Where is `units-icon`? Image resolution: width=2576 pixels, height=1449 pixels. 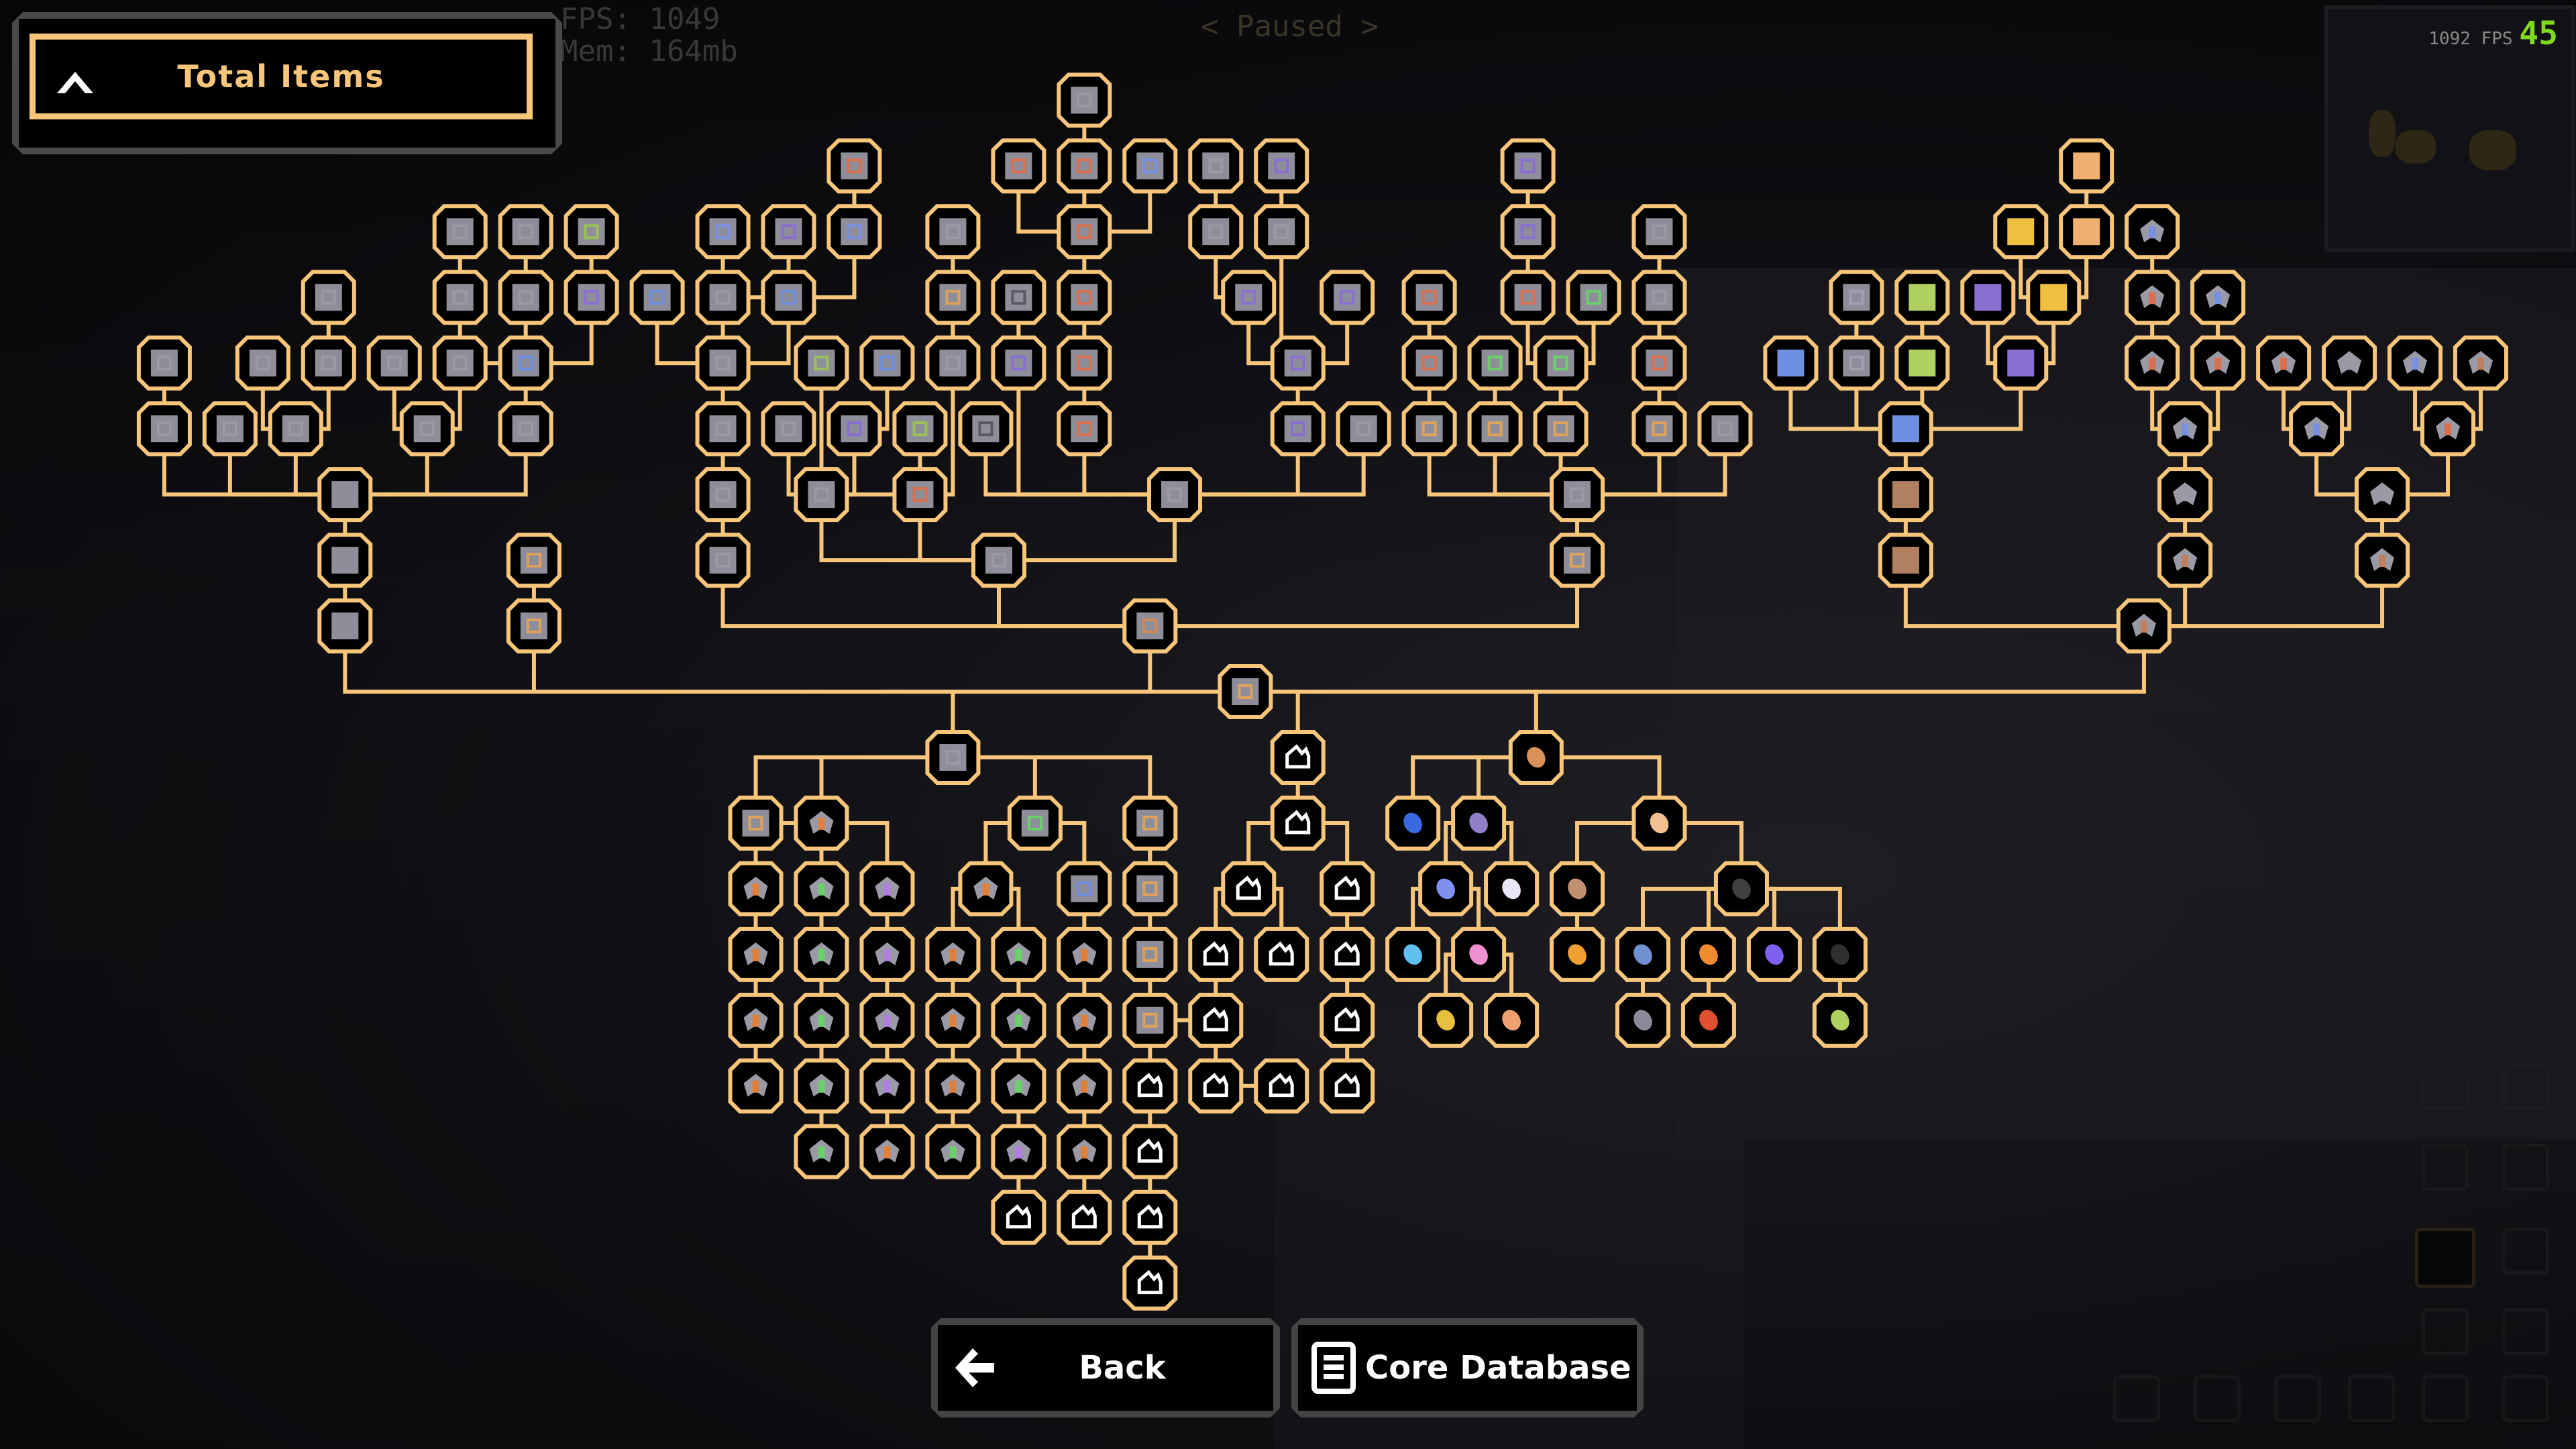 units-icon is located at coordinates (2525, 1331).